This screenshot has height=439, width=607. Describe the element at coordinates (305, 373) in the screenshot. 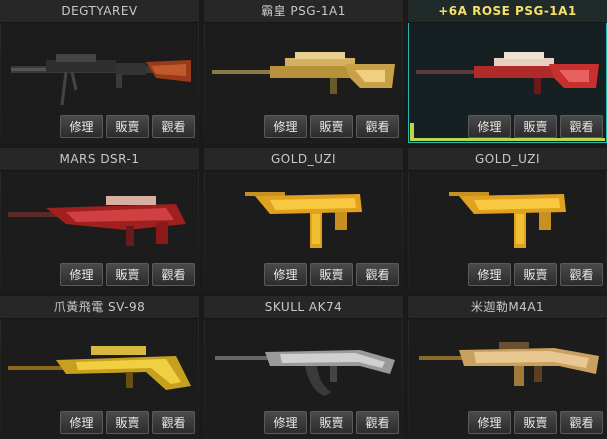

I see `rifle-silver-icon` at that location.